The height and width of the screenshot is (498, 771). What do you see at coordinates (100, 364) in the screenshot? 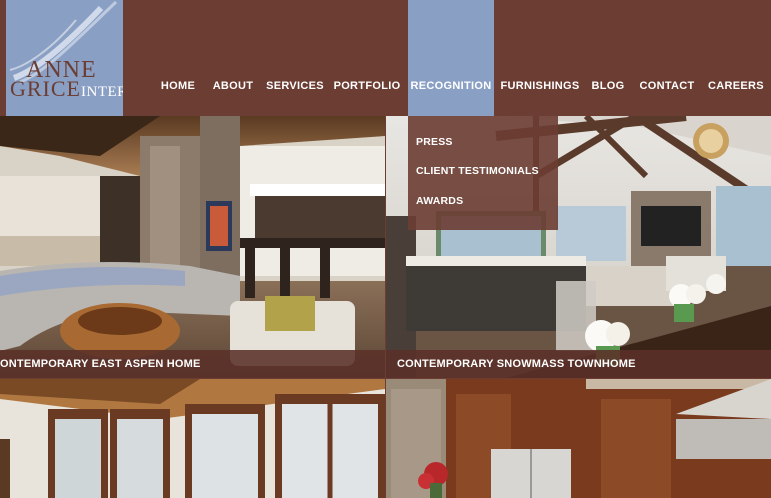
I see `tile-caption-east-aspen-text: ONTEMPORARY EAST ASPEN HOME` at bounding box center [100, 364].